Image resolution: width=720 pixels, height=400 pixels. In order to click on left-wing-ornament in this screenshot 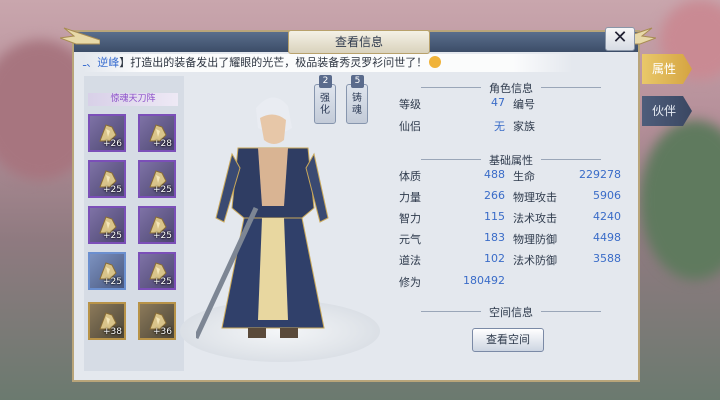, I will do `click(80, 36)`.